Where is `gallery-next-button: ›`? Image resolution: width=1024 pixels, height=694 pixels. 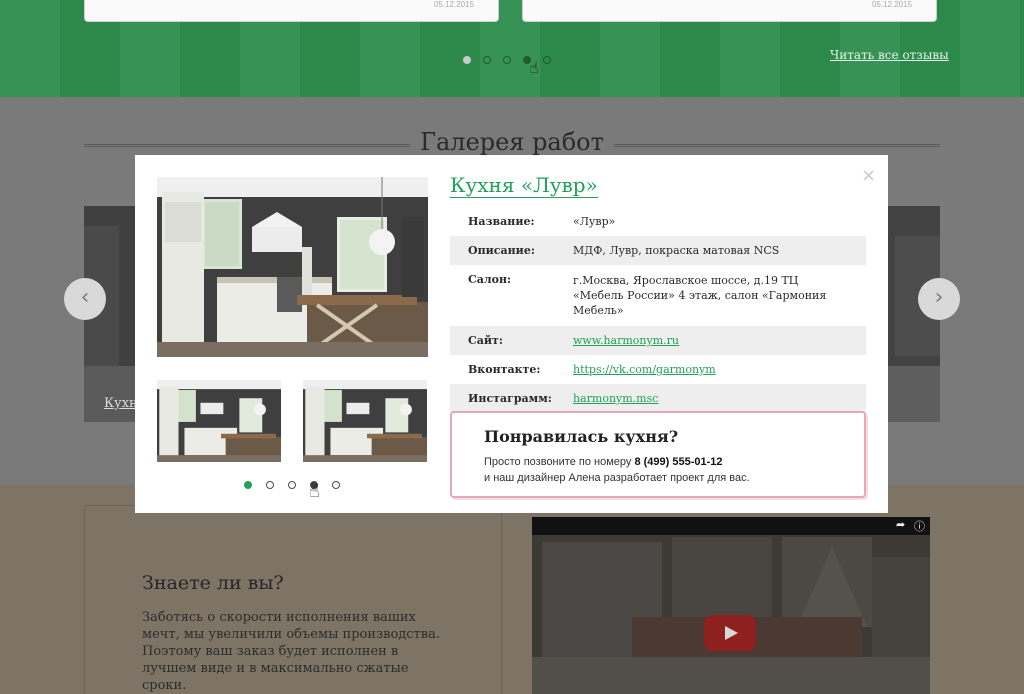
gallery-next-button: › is located at coordinates (939, 299).